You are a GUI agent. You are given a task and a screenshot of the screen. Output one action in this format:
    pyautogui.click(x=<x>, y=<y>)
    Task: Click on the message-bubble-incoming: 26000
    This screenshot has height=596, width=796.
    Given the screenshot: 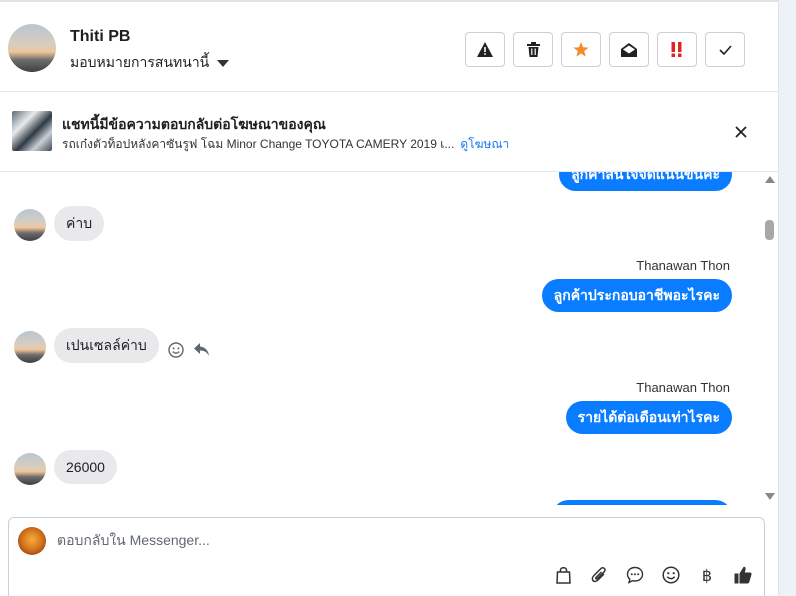 What is the action you would take?
    pyautogui.click(x=85, y=467)
    